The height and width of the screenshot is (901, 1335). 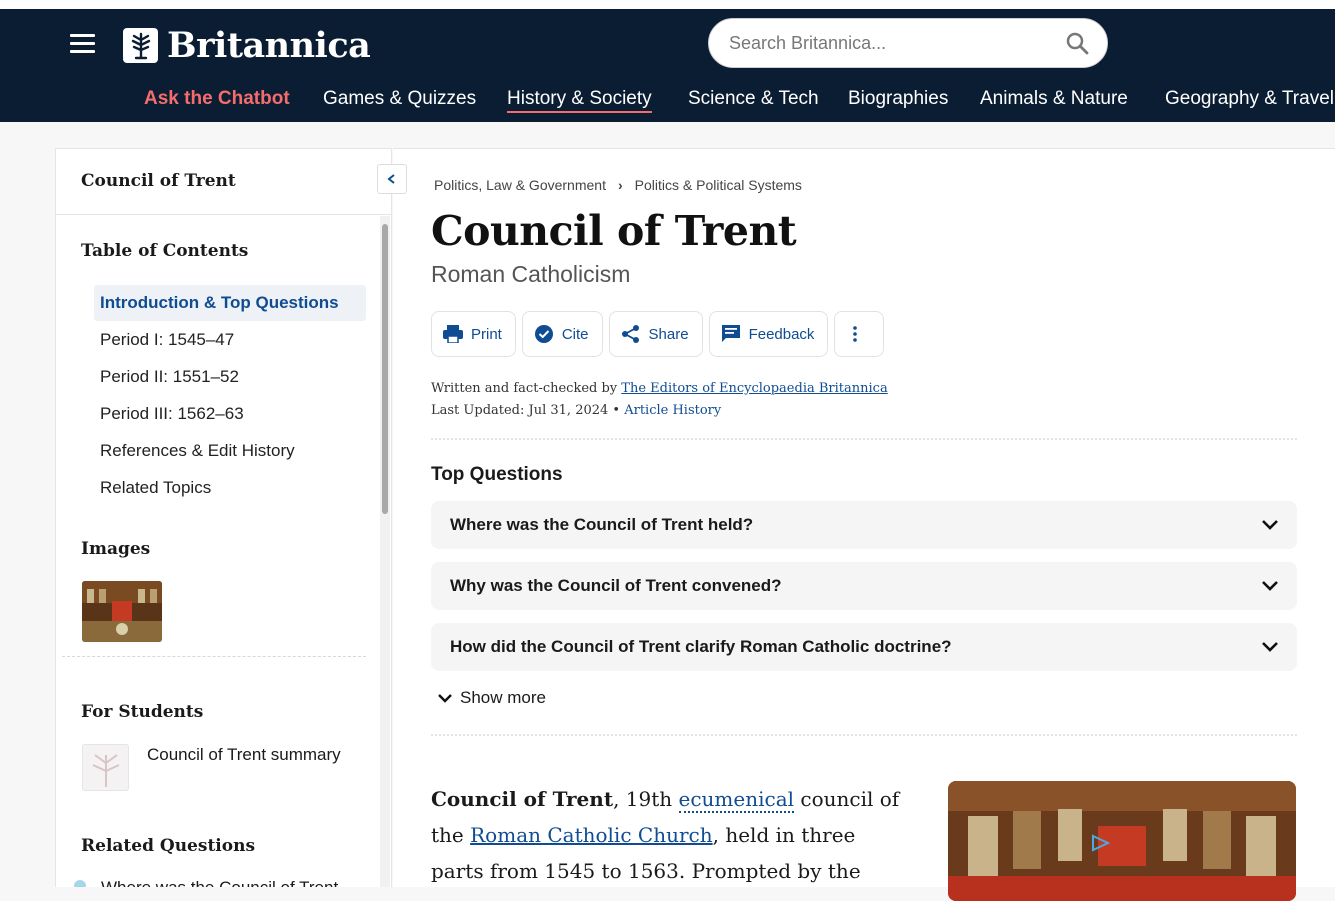 I want to click on scrollbar-thumb, so click(x=385, y=369).